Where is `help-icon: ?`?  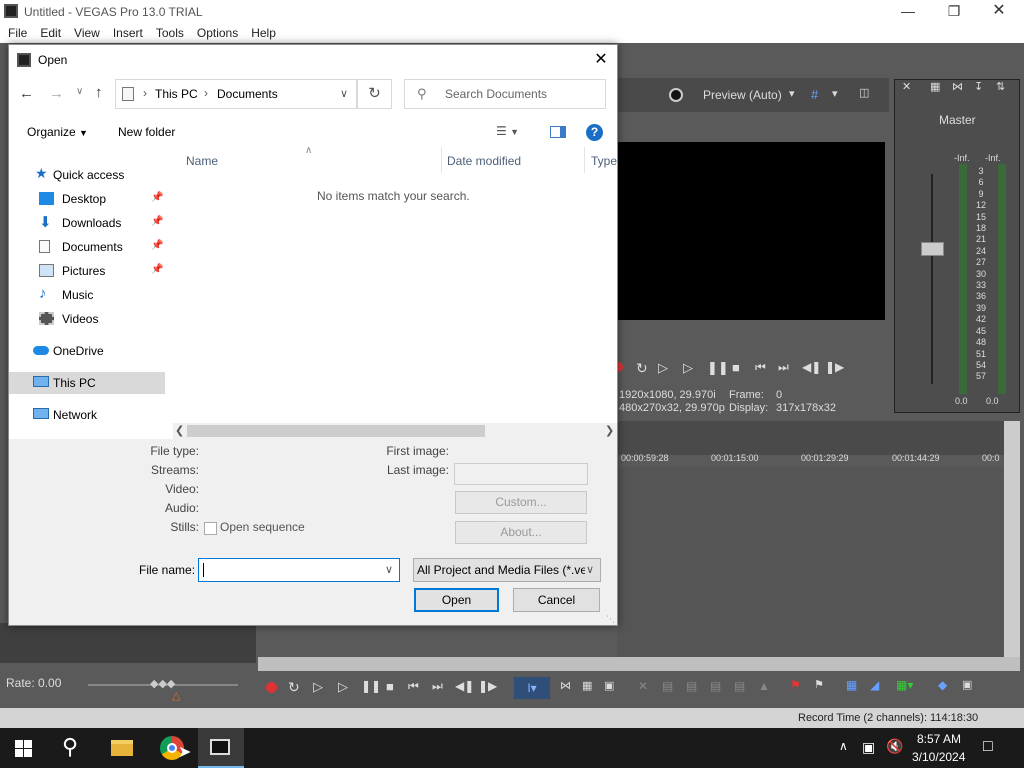
help-icon: ? is located at coordinates (594, 132).